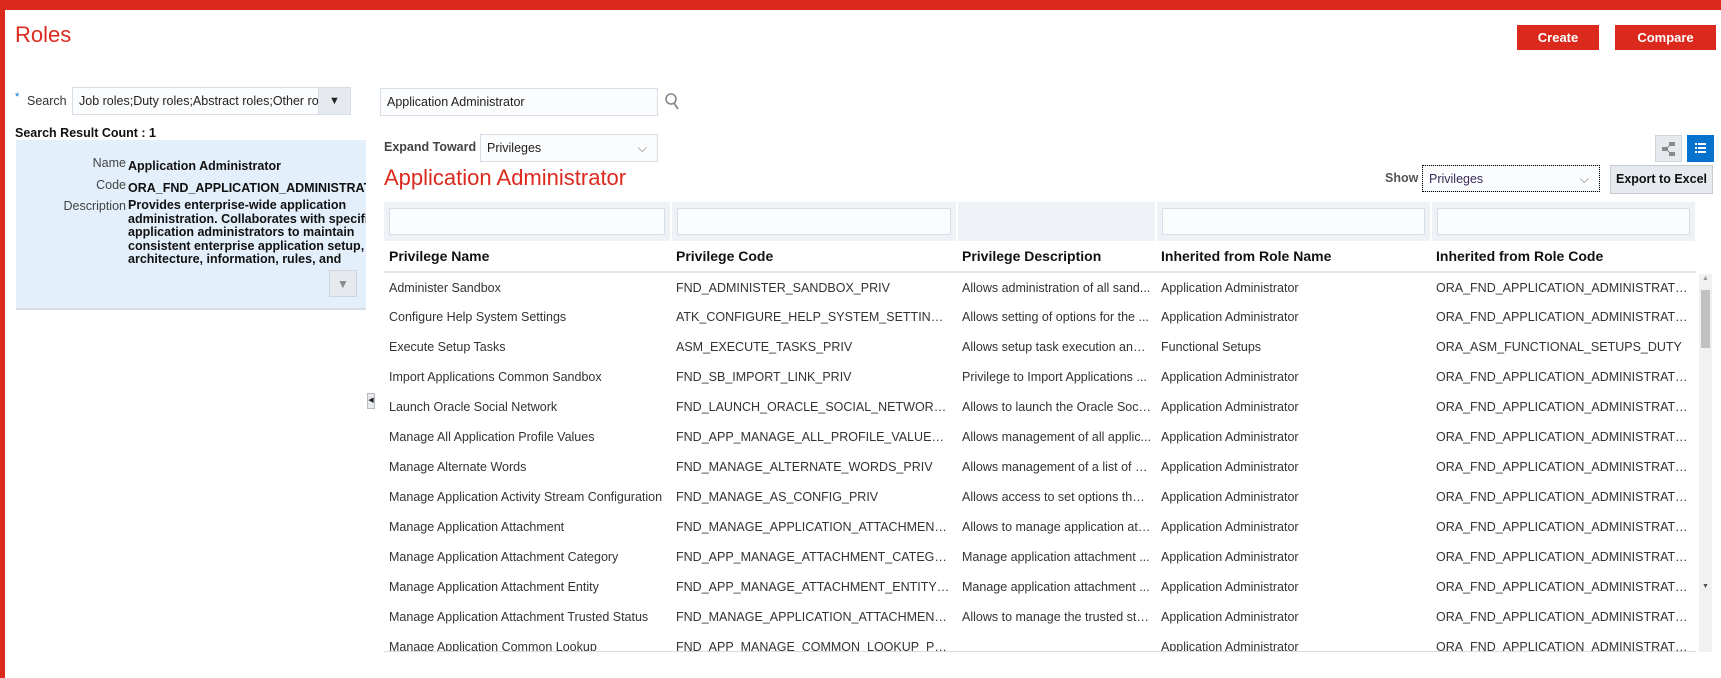 The width and height of the screenshot is (1721, 678). What do you see at coordinates (1665, 47) in the screenshot?
I see `compare-roles-button: Compare Roles` at bounding box center [1665, 47].